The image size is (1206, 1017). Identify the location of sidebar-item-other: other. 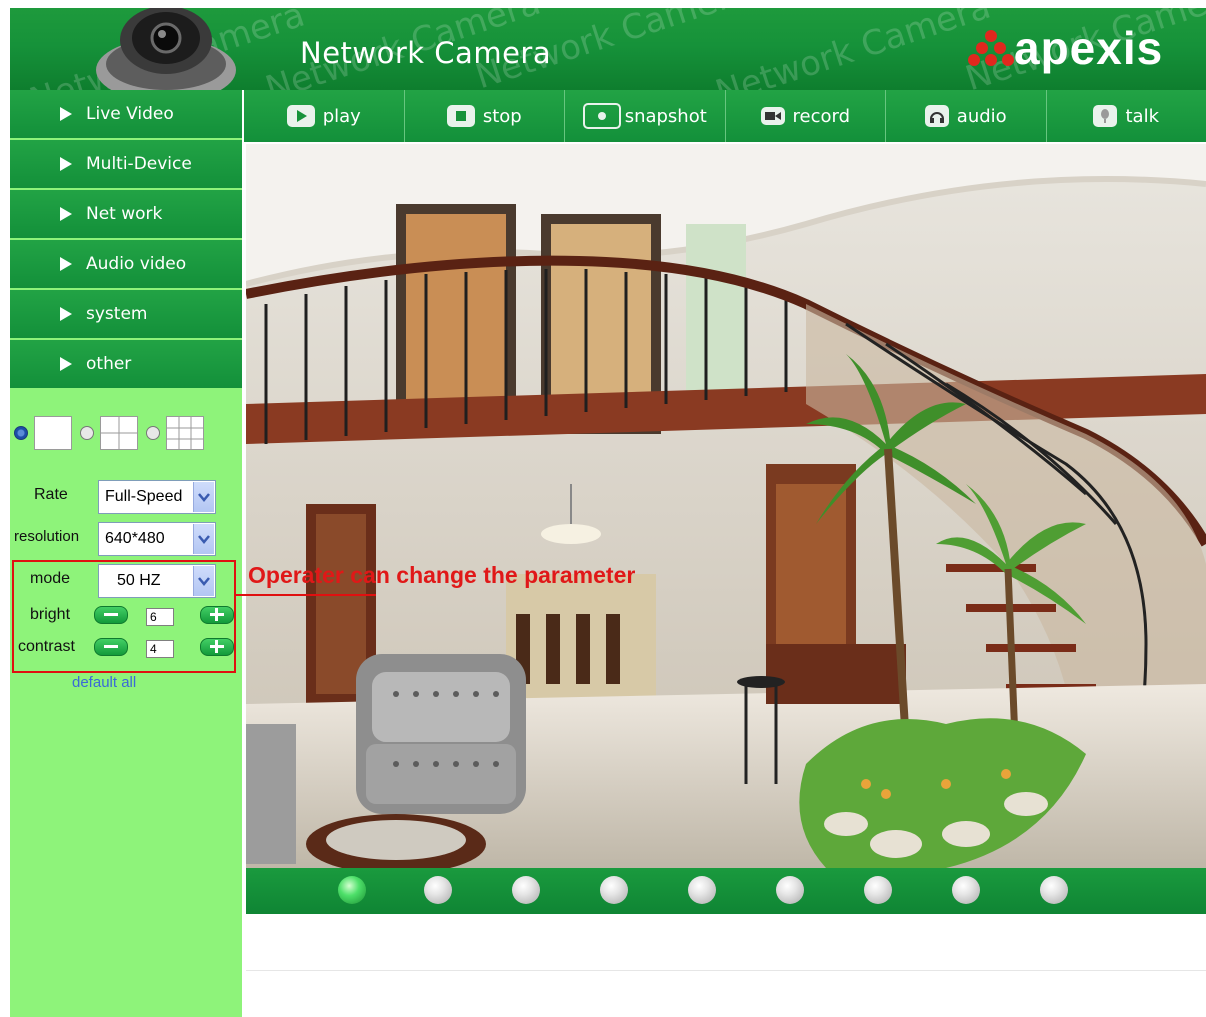
(126, 364).